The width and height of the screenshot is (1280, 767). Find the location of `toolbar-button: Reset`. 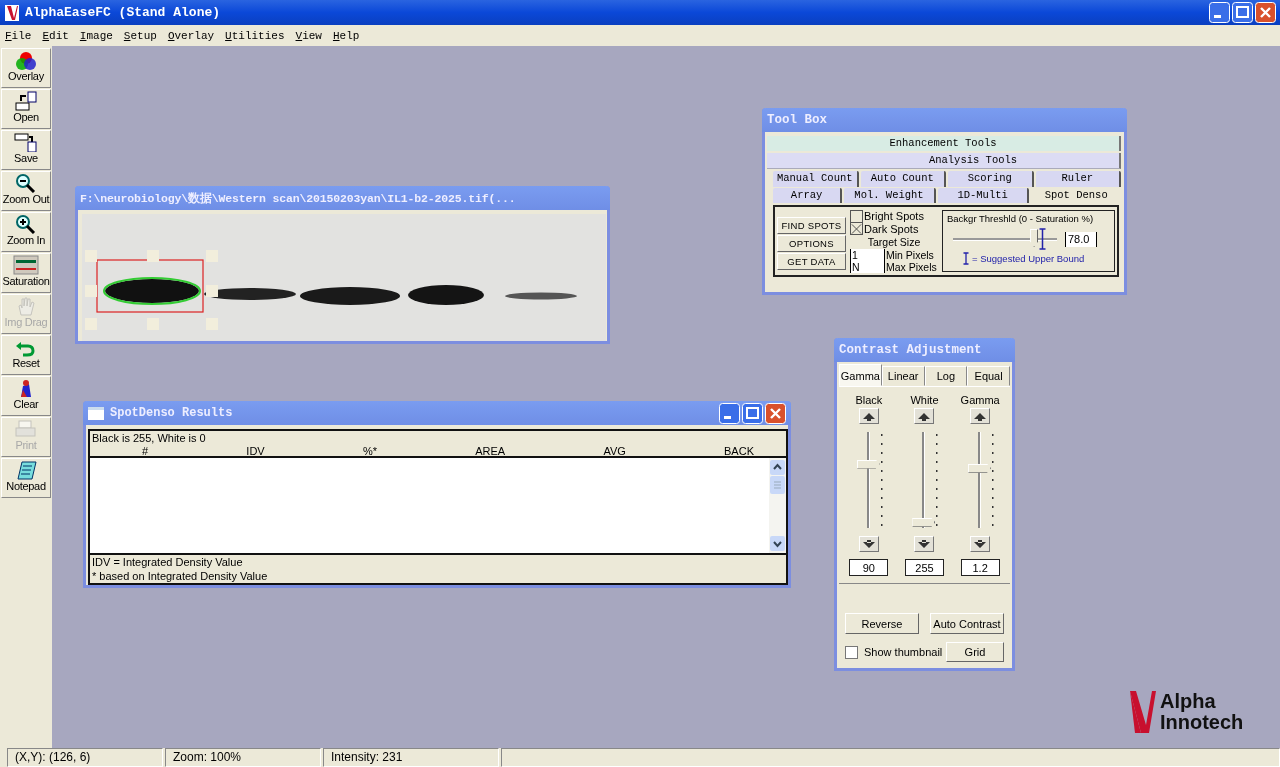

toolbar-button: Reset is located at coordinates (26, 355).